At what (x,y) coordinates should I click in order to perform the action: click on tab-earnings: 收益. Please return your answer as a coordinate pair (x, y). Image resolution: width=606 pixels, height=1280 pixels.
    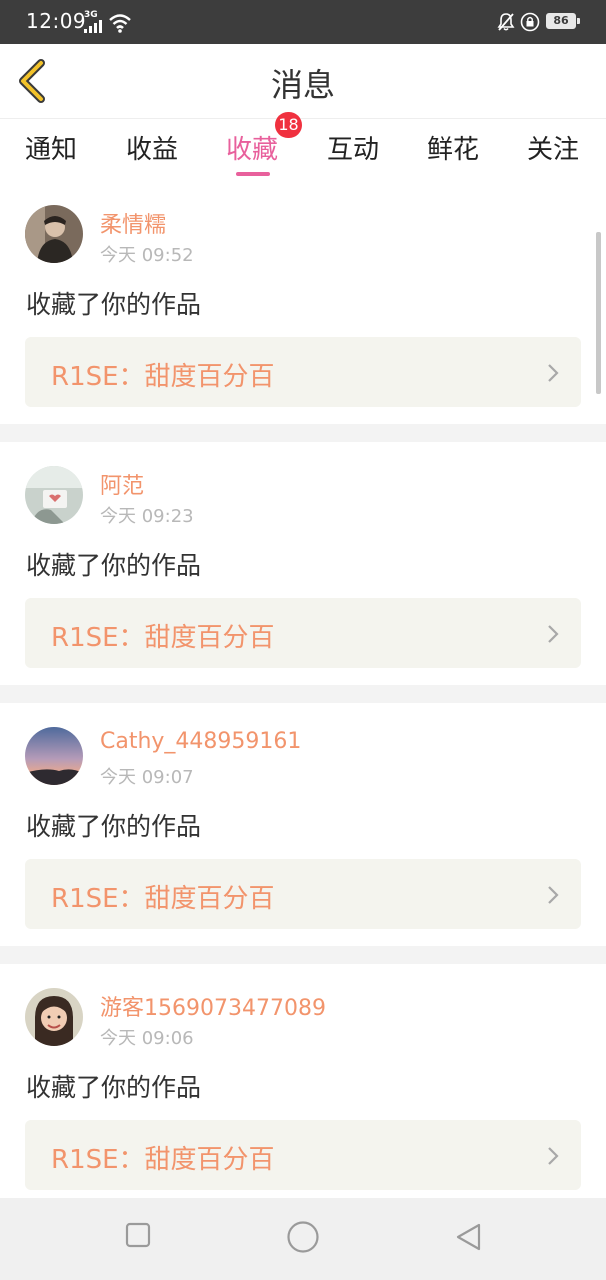
    Looking at the image, I should click on (152, 147).